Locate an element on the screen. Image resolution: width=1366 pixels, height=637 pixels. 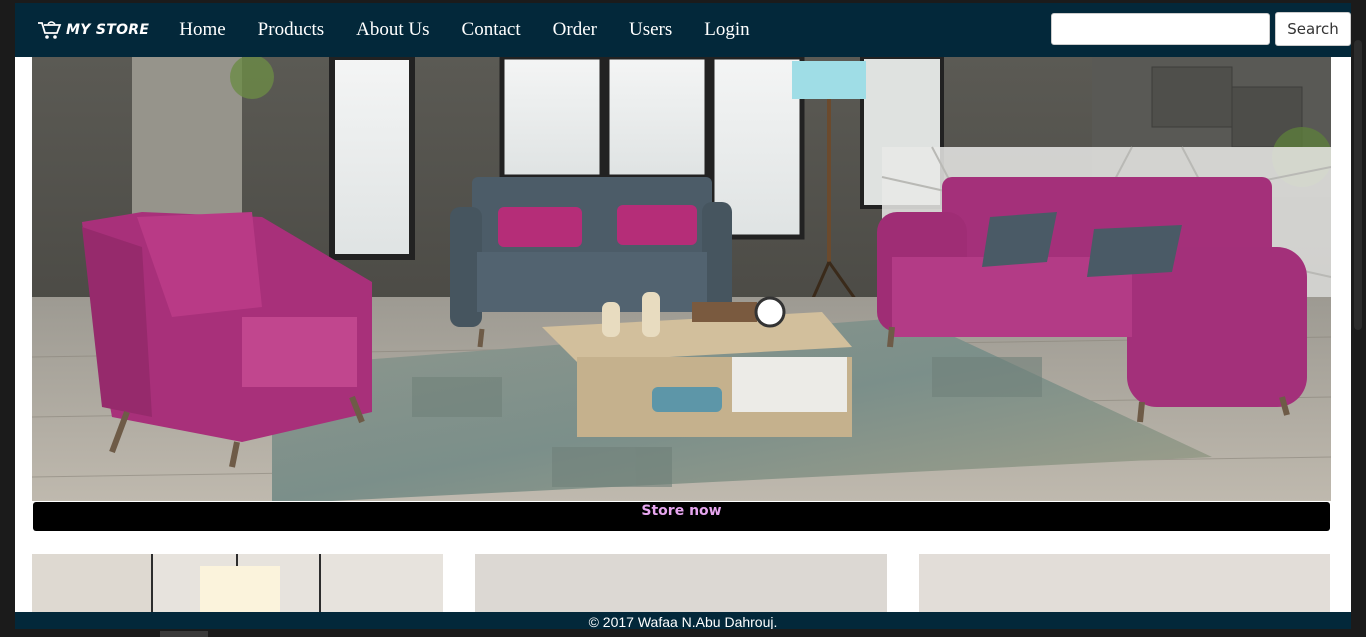
nav-about-us: About Us is located at coordinates (392, 30).